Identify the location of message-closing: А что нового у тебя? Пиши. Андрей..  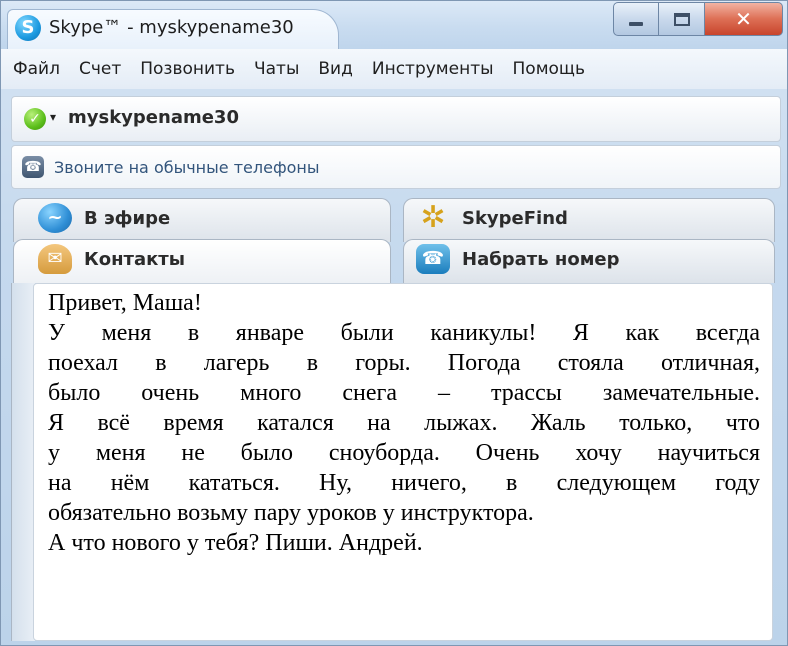
(235, 543).